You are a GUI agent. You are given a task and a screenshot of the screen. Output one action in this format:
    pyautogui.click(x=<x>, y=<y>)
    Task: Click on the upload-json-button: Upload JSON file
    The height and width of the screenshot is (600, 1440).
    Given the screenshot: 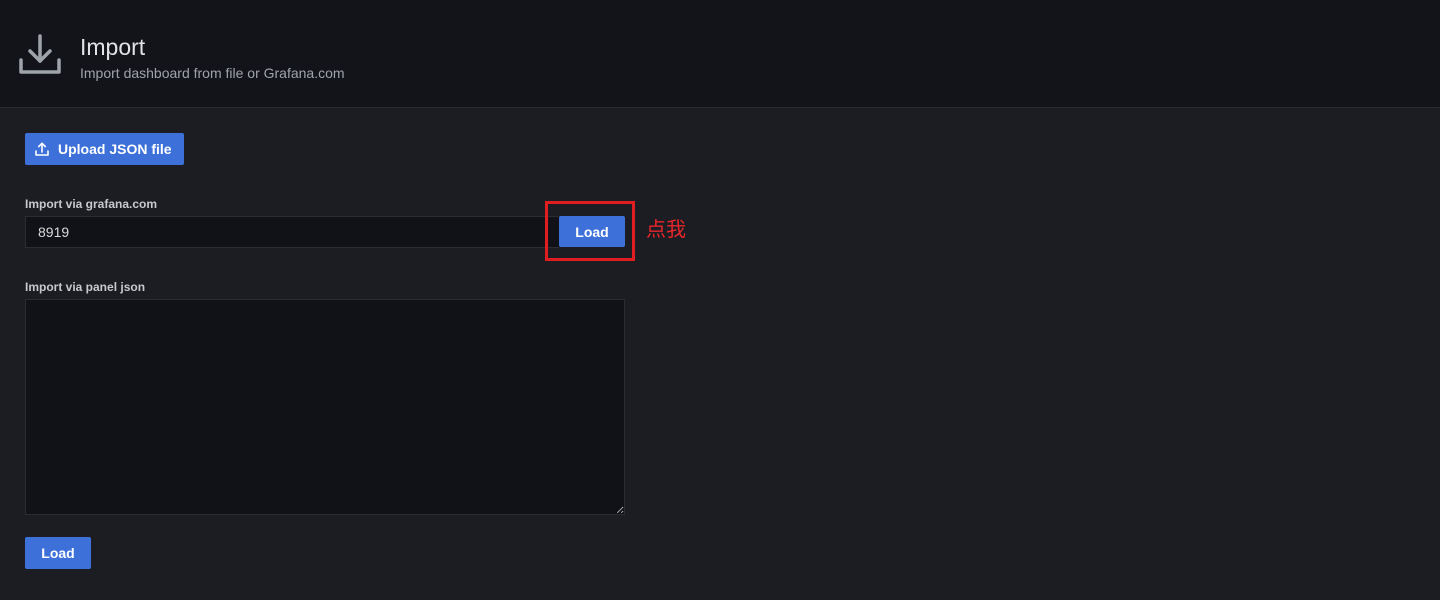 What is the action you would take?
    pyautogui.click(x=104, y=149)
    